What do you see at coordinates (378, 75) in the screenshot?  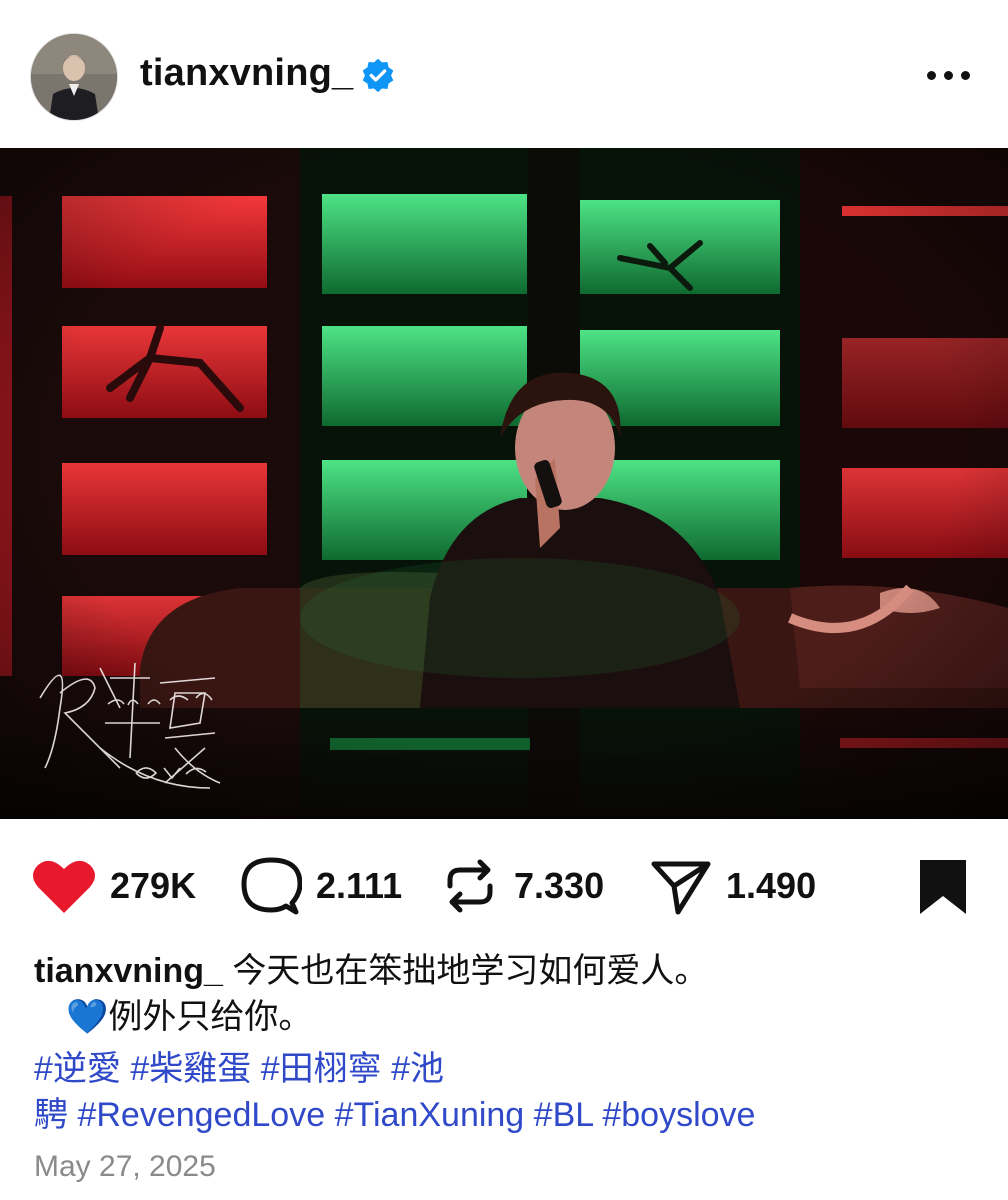 I see `verified-badge-icon` at bounding box center [378, 75].